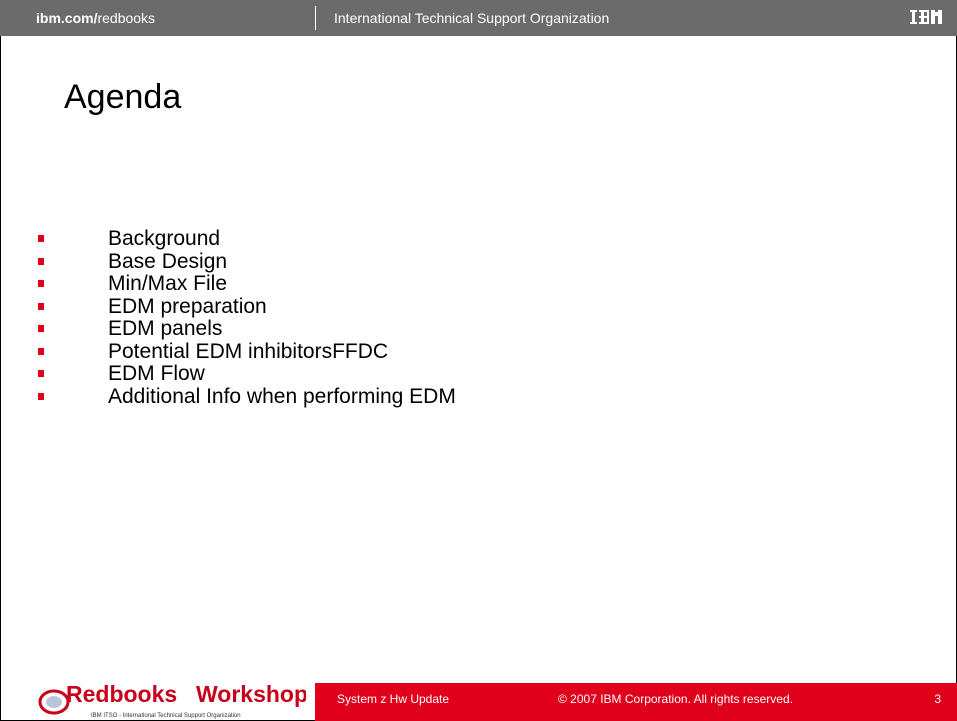 The height and width of the screenshot is (721, 957). I want to click on agenda-item-label: Additional Info when performing EDM, so click(282, 396).